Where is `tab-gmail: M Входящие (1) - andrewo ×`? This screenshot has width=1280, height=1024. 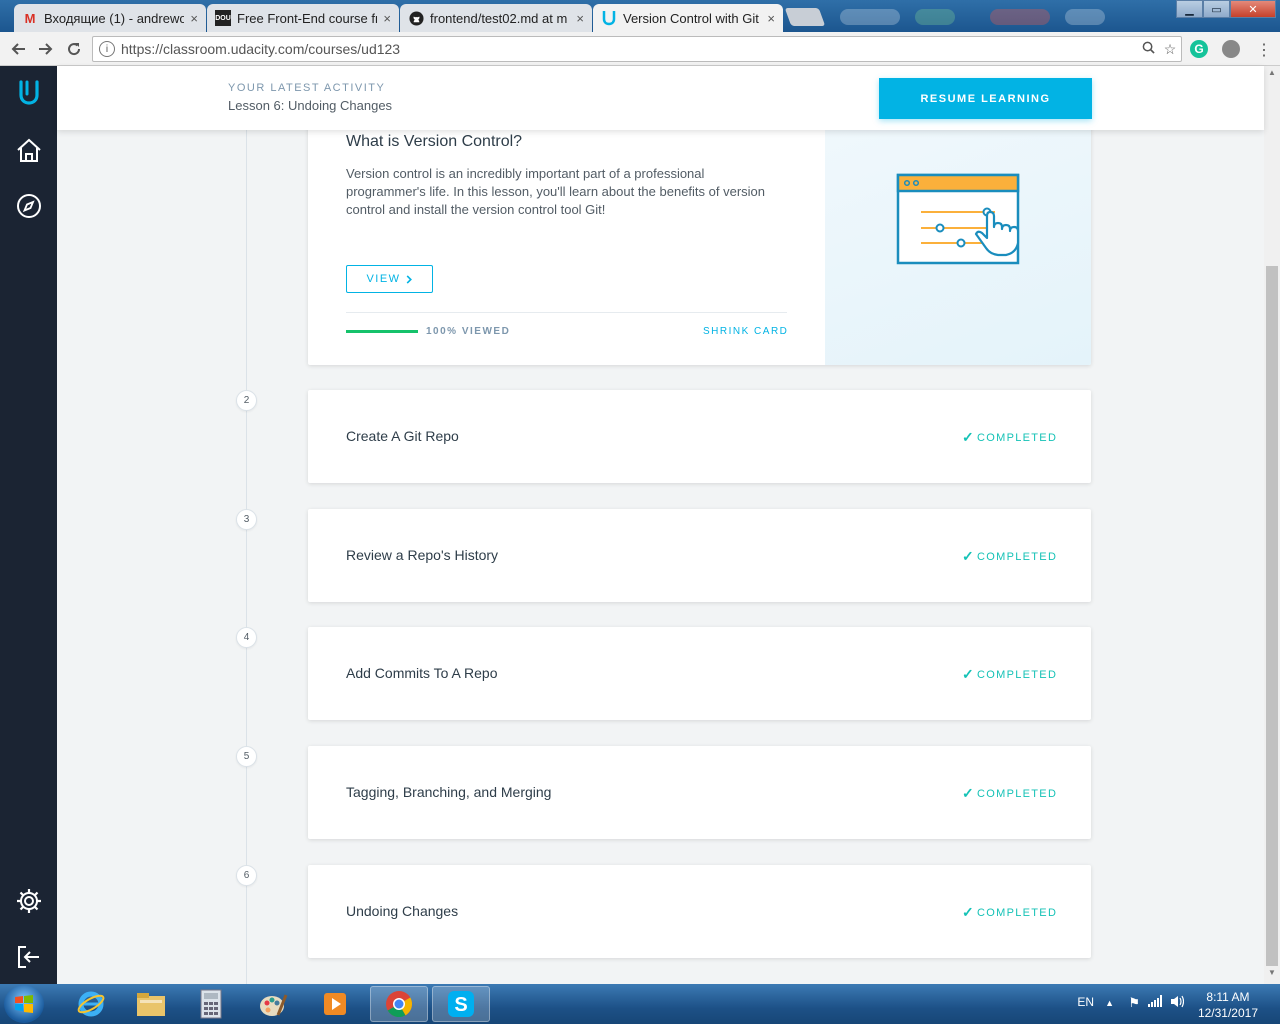 tab-gmail: M Входящие (1) - andrewo × is located at coordinates (110, 18).